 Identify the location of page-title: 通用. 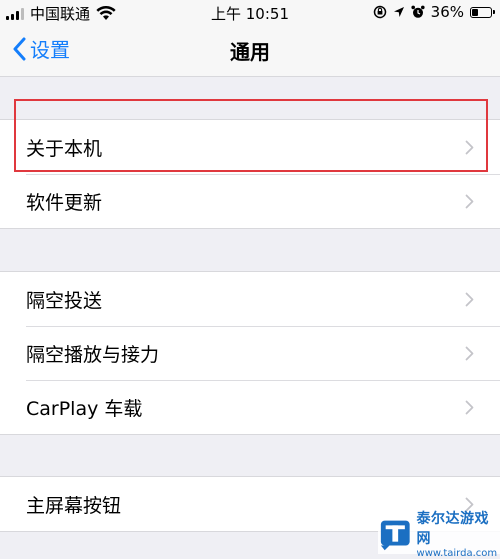
(250, 52).